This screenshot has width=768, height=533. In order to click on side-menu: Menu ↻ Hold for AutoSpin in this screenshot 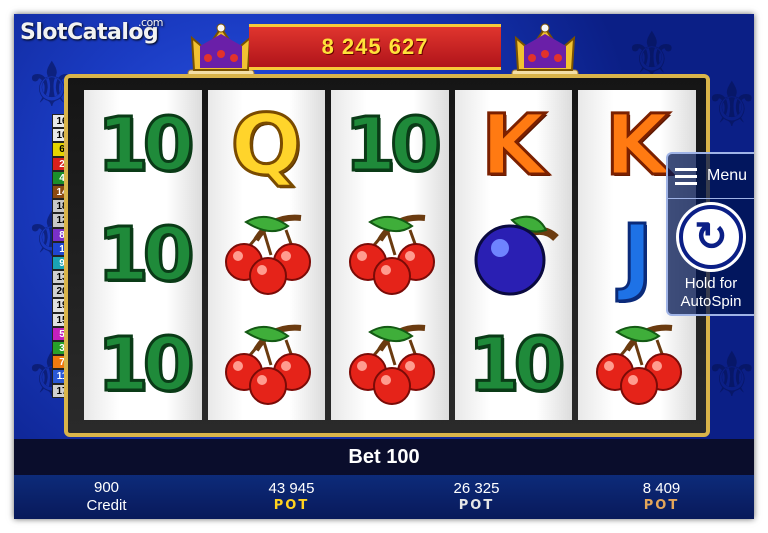, I will do `click(710, 234)`.